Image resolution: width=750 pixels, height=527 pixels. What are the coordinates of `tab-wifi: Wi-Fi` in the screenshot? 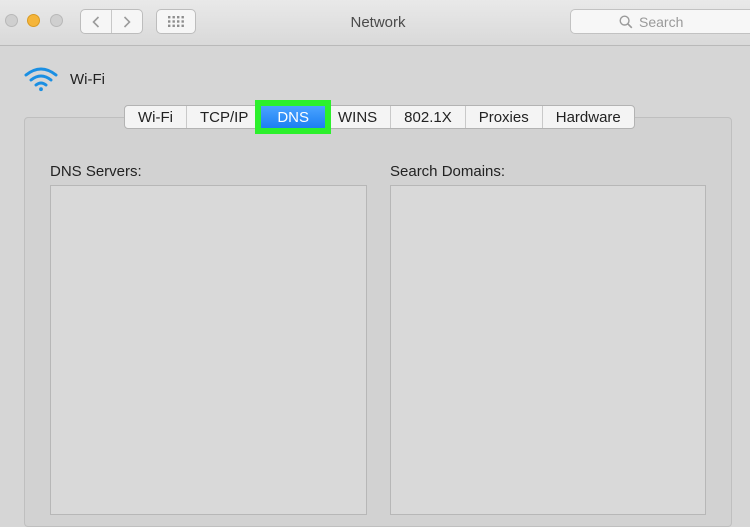 It's located at (155, 117).